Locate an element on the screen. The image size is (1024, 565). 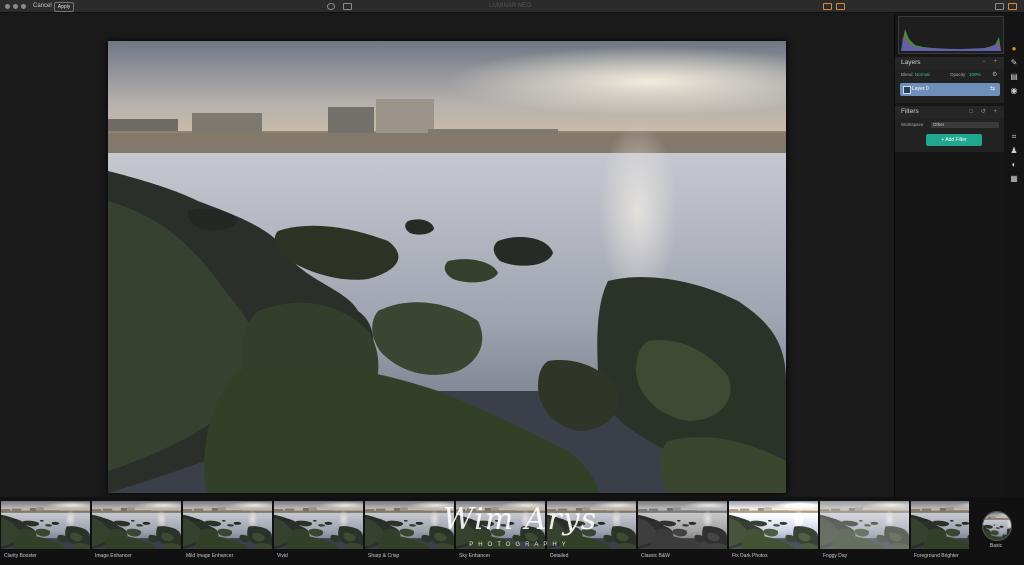
opacity-value: 100% is located at coordinates (975, 74).